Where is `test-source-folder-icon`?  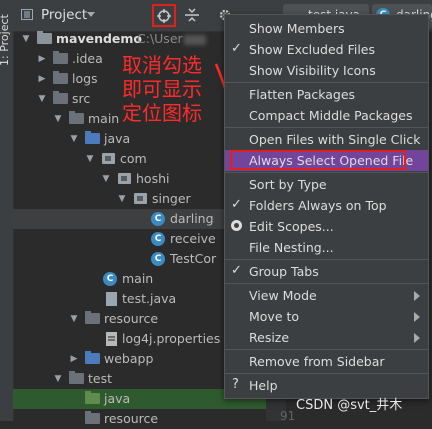 test-source-folder-icon is located at coordinates (92, 397).